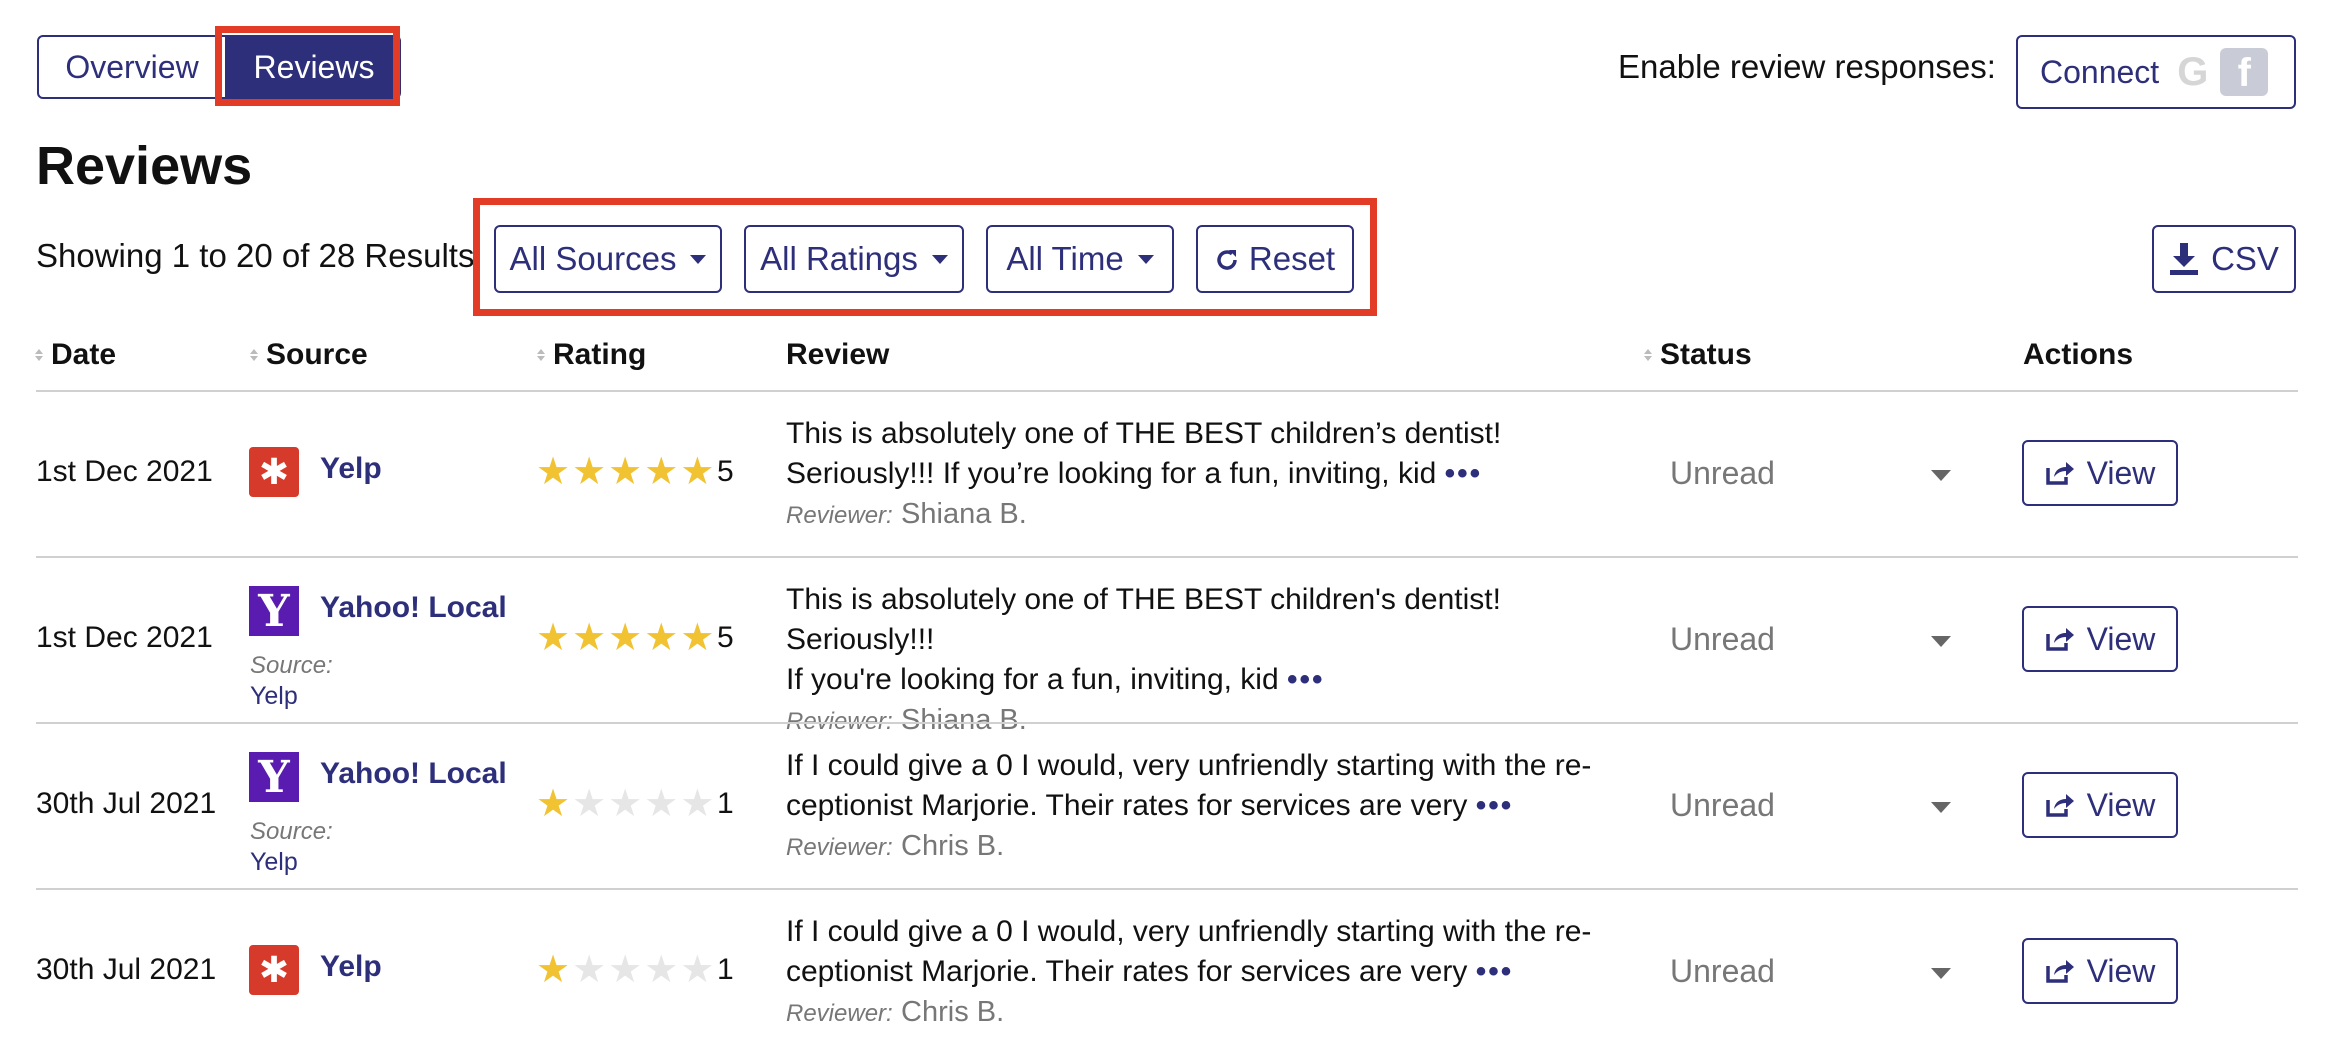 This screenshot has width=2333, height=1056. What do you see at coordinates (1227, 260) in the screenshot?
I see `reset-icon` at bounding box center [1227, 260].